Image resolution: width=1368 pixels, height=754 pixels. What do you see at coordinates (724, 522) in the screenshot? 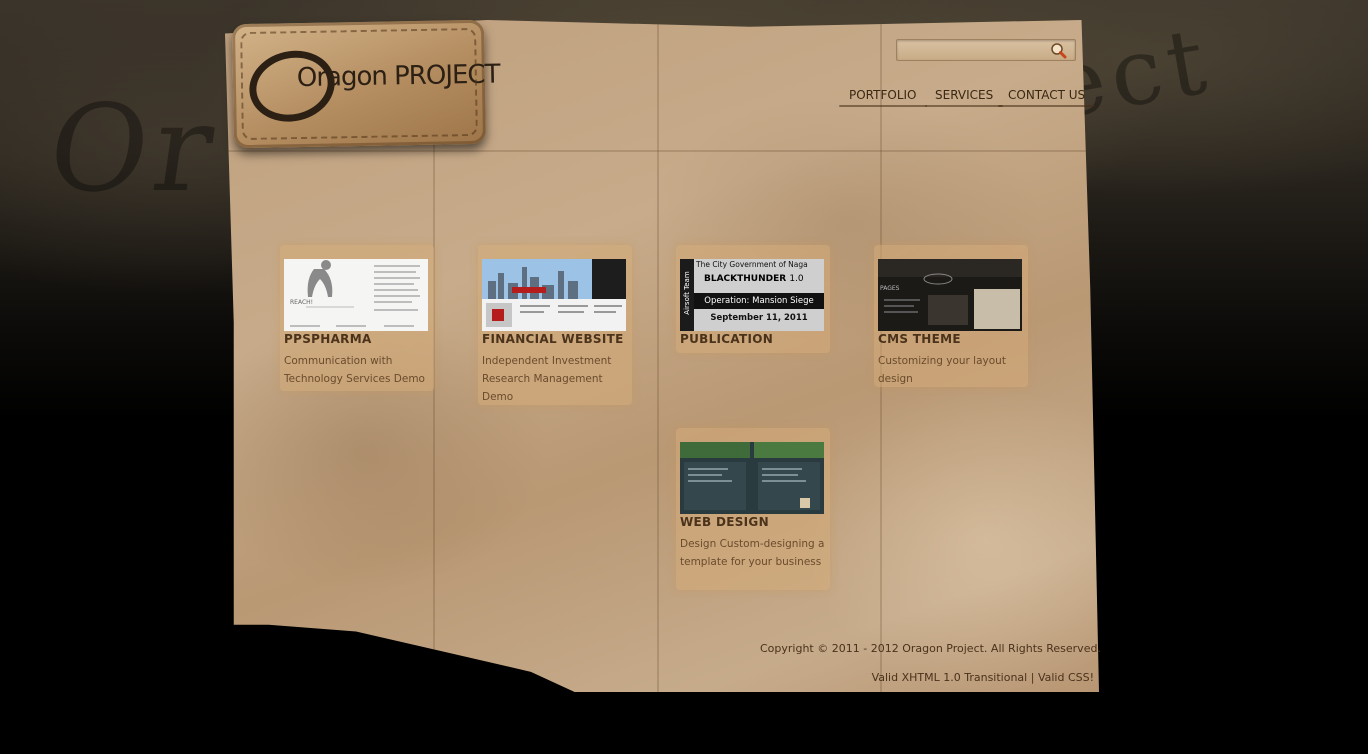
I see `portfolio-item-title: WEB DESIGN` at bounding box center [724, 522].